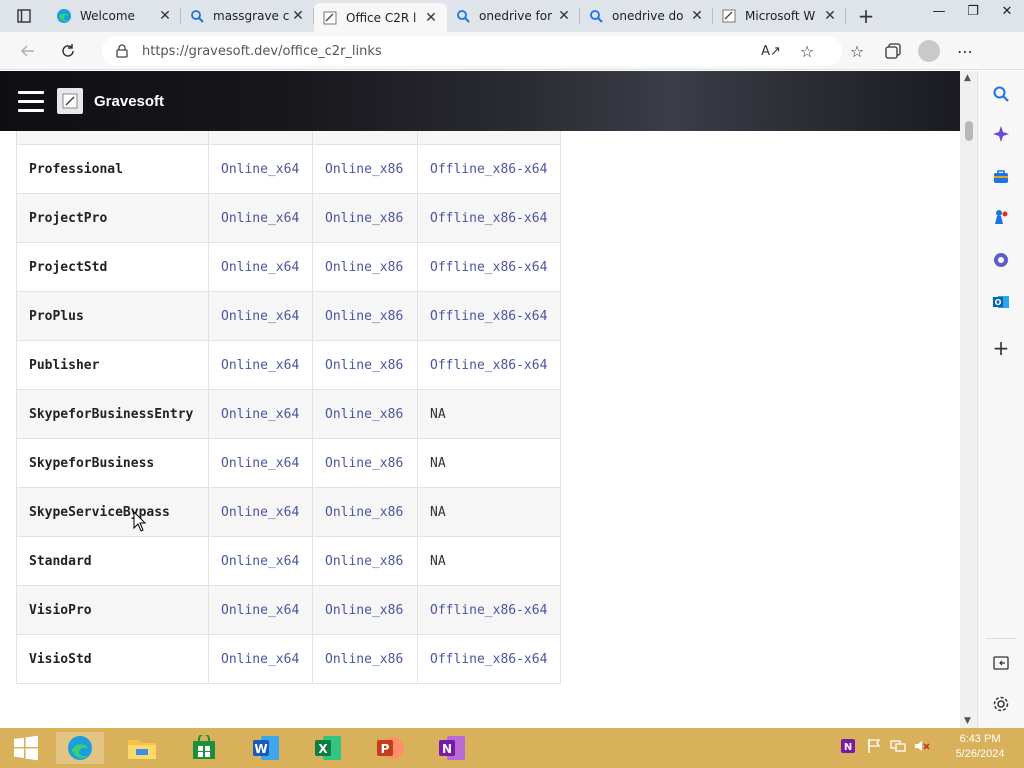 The height and width of the screenshot is (768, 1024). What do you see at coordinates (204, 748) in the screenshot?
I see `taskbar-store` at bounding box center [204, 748].